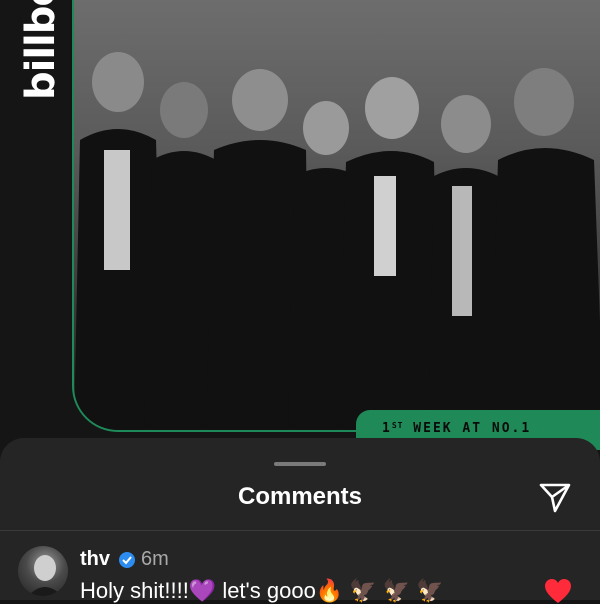  What do you see at coordinates (95, 559) in the screenshot?
I see `comment-username: thv` at bounding box center [95, 559].